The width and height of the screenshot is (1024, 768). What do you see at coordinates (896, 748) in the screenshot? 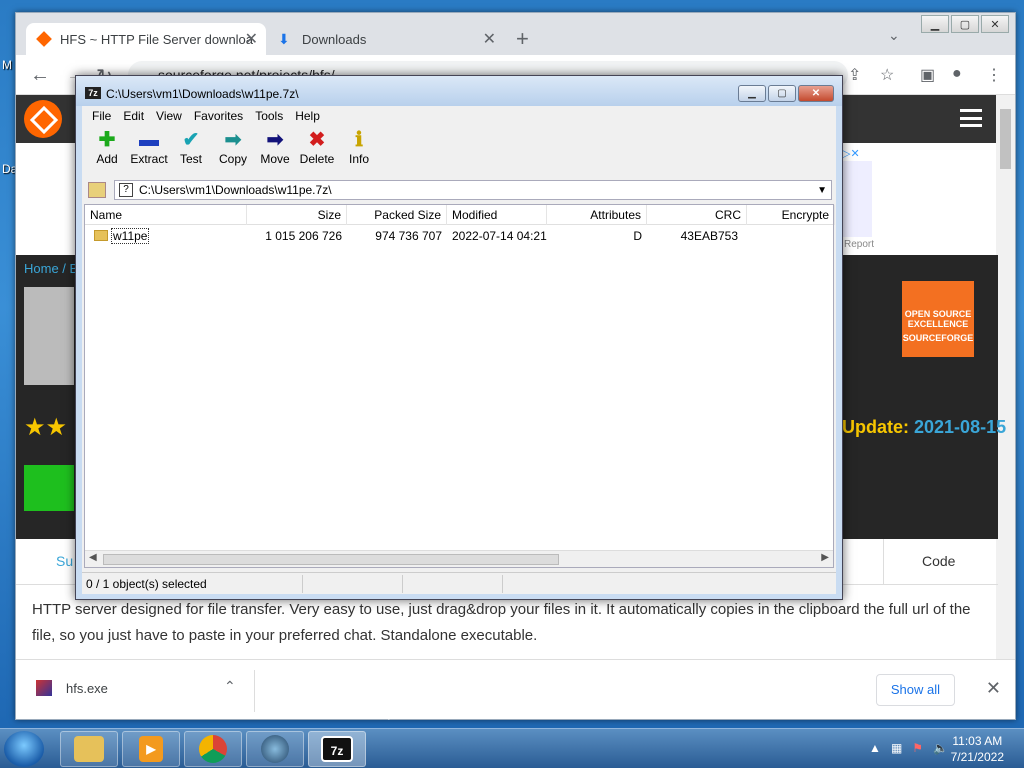
I see `network-icon: ▦` at bounding box center [896, 748].